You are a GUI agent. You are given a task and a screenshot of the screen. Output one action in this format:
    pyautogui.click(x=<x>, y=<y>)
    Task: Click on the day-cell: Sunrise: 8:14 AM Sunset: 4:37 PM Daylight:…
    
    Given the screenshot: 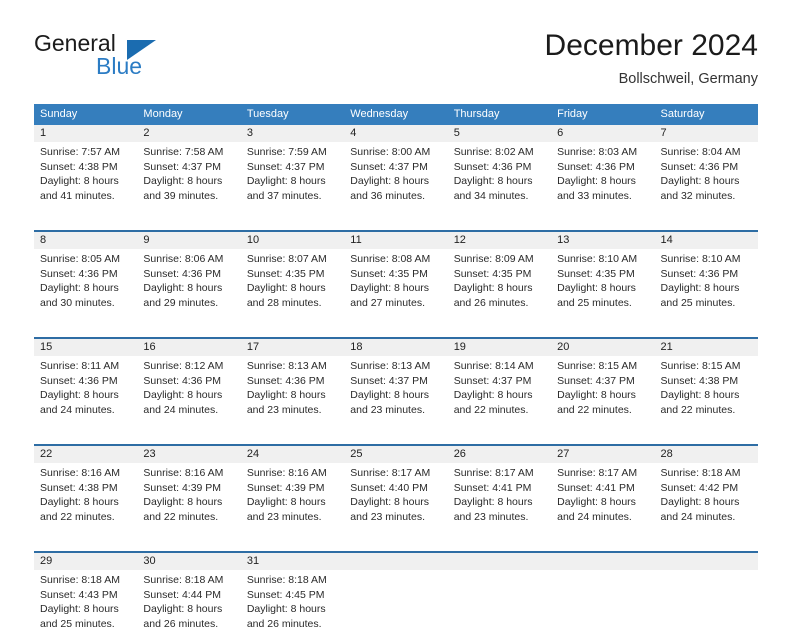 What is the action you would take?
    pyautogui.click(x=499, y=392)
    